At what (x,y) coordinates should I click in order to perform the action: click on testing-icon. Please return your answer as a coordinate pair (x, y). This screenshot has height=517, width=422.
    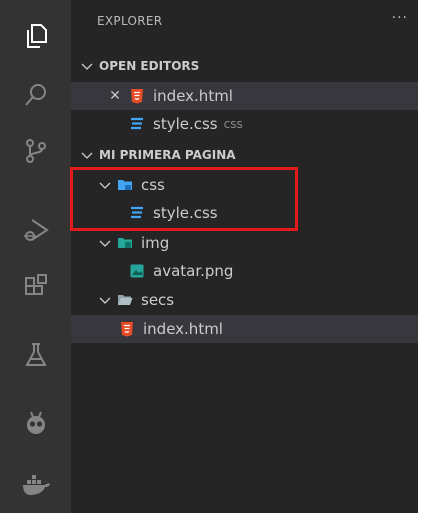
    Looking at the image, I should click on (35, 355).